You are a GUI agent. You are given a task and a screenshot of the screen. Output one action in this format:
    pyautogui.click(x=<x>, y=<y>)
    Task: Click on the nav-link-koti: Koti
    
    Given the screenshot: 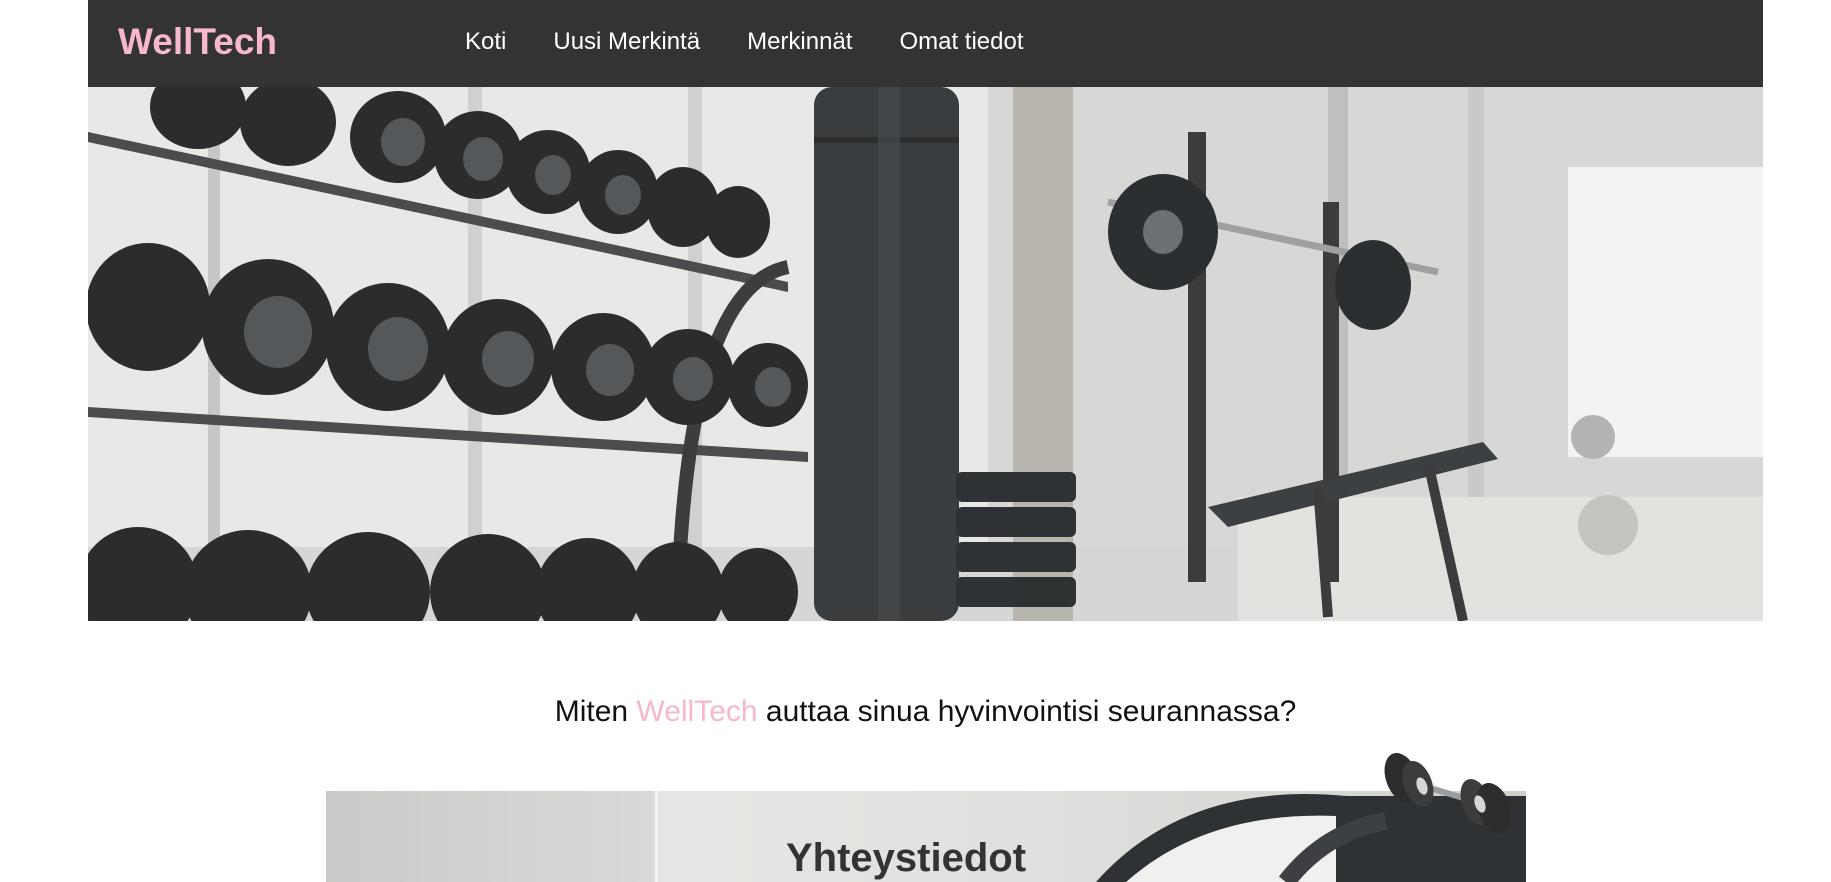 What is the action you would take?
    pyautogui.click(x=485, y=42)
    